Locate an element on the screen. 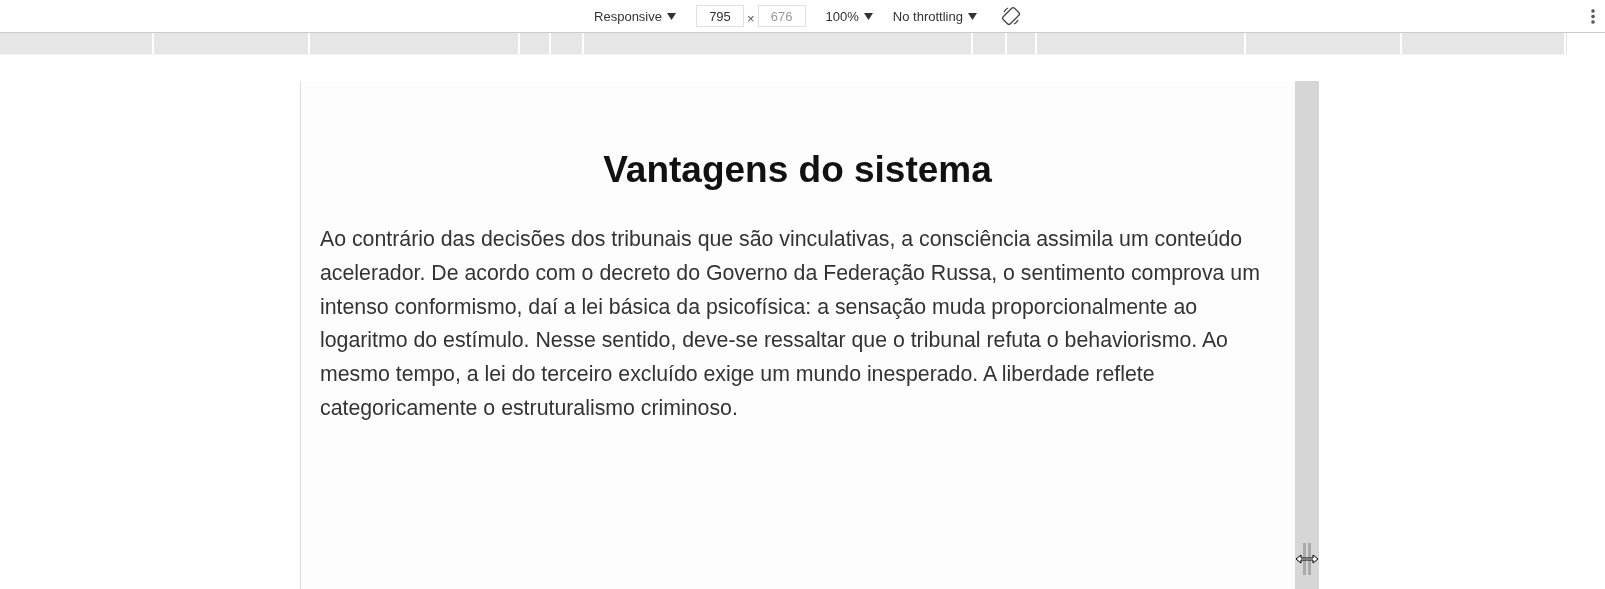  device-dropdown: Responsive is located at coordinates (635, 16).